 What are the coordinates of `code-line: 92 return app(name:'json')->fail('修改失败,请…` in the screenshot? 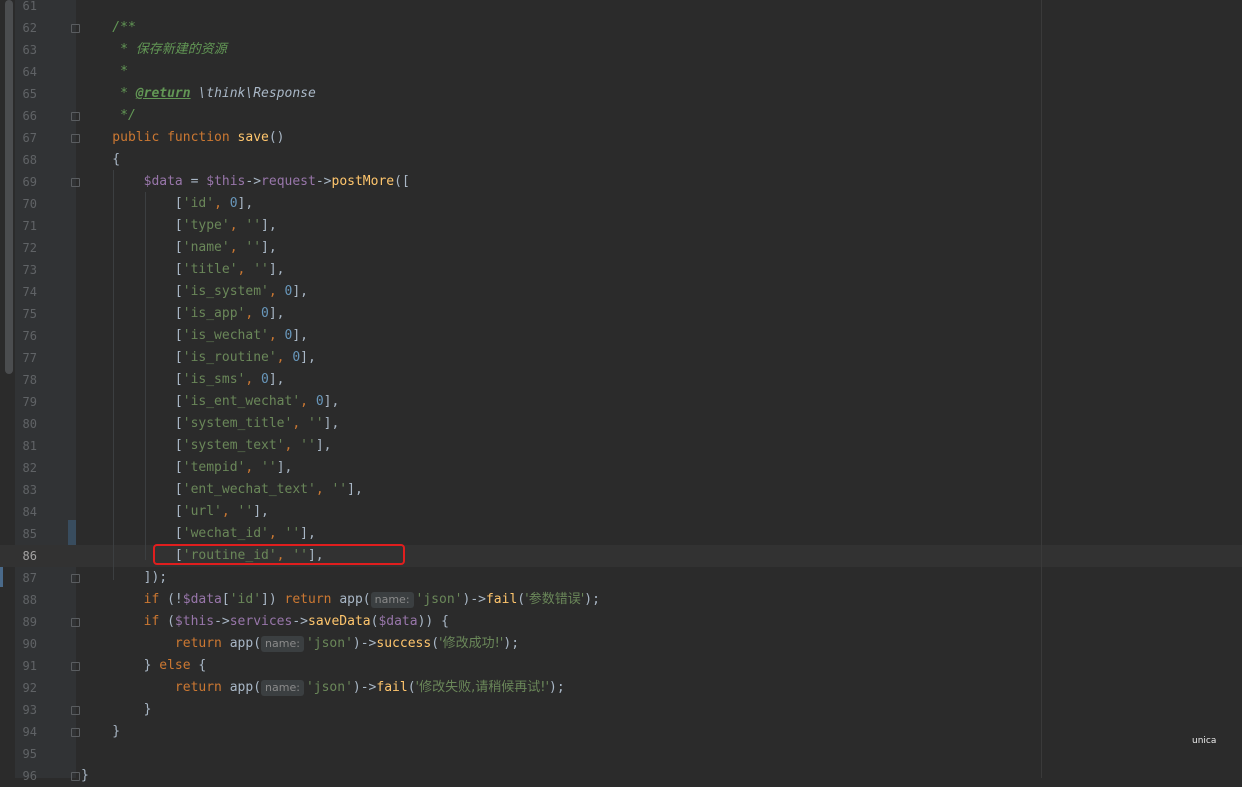 It's located at (621, 688).